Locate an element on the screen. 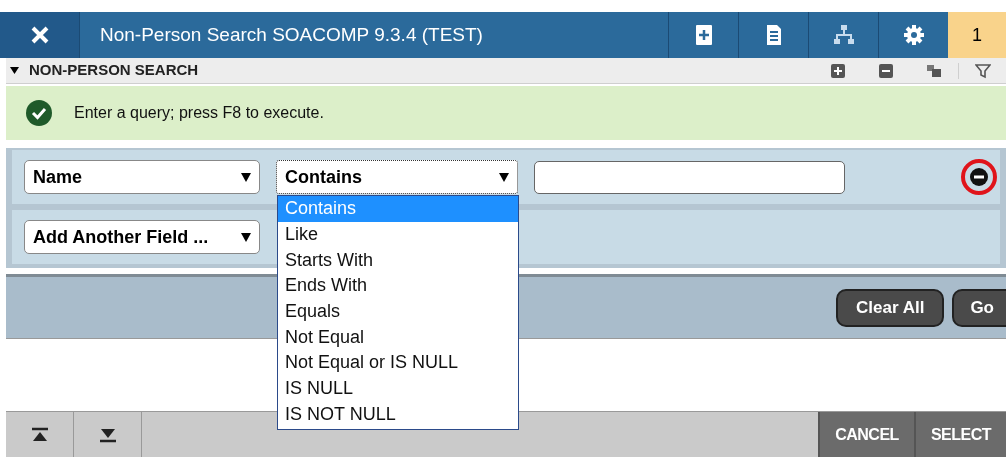 This screenshot has width=1006, height=464. settings-icon is located at coordinates (913, 35).